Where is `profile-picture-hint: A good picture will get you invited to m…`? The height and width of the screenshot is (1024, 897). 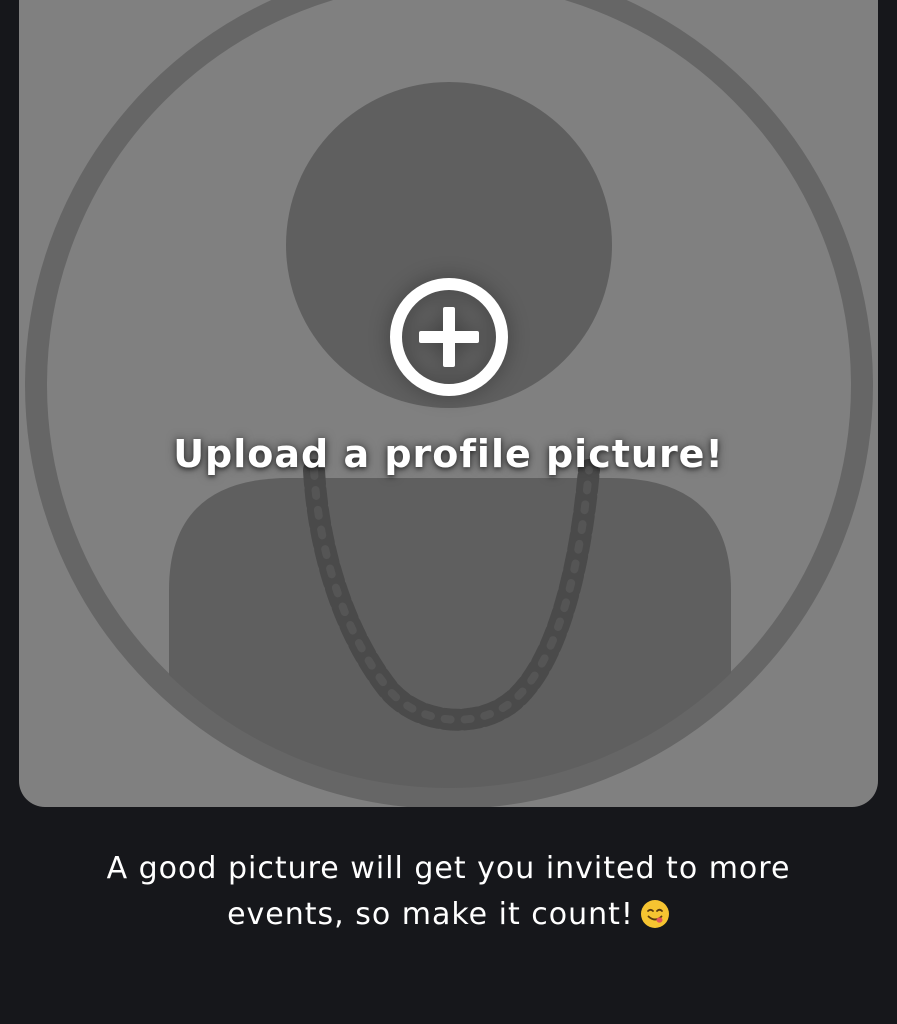
profile-picture-hint: A good picture will get you invited to m… is located at coordinates (448, 892).